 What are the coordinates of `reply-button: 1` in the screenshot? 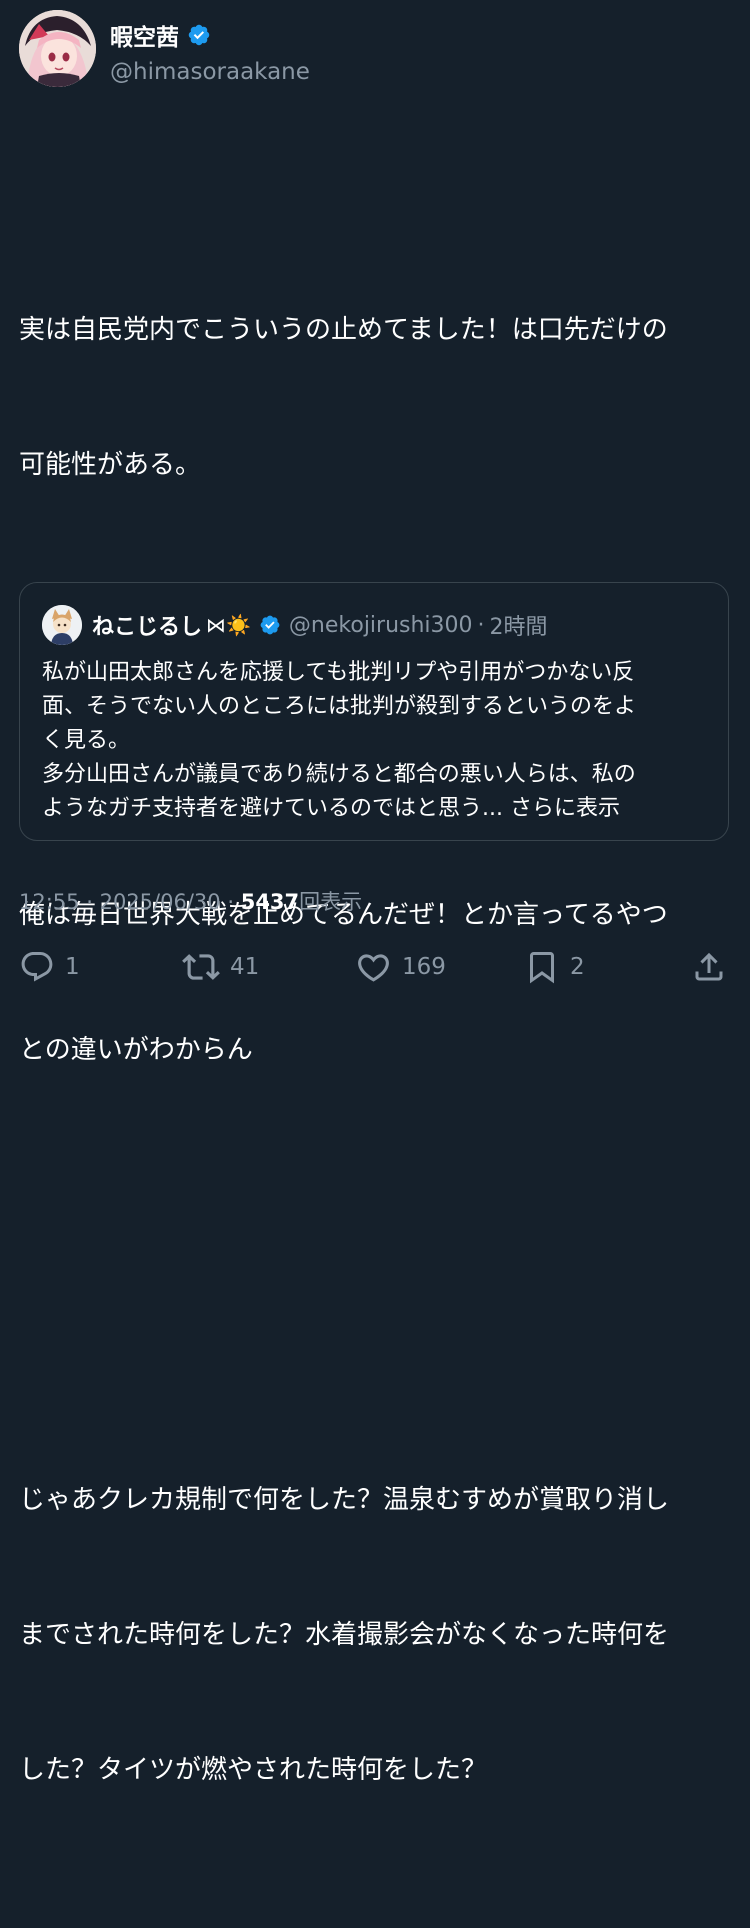 It's located at (49, 967).